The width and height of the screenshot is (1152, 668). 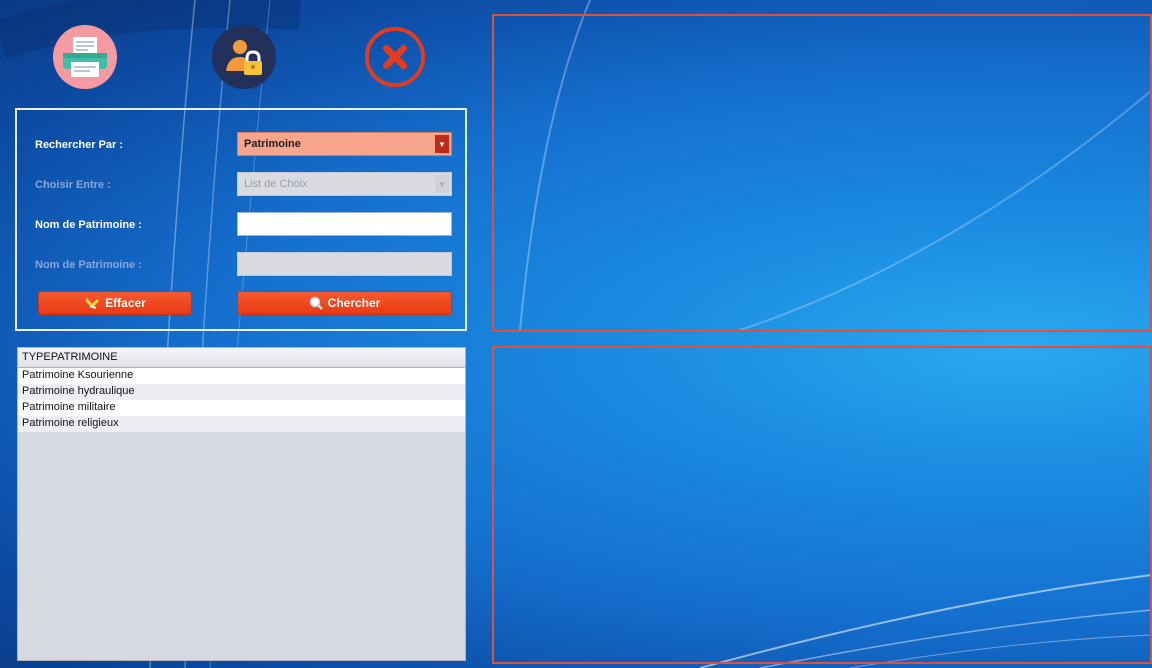 I want to click on table-row: Patrimoine religieux, so click(x=241, y=424).